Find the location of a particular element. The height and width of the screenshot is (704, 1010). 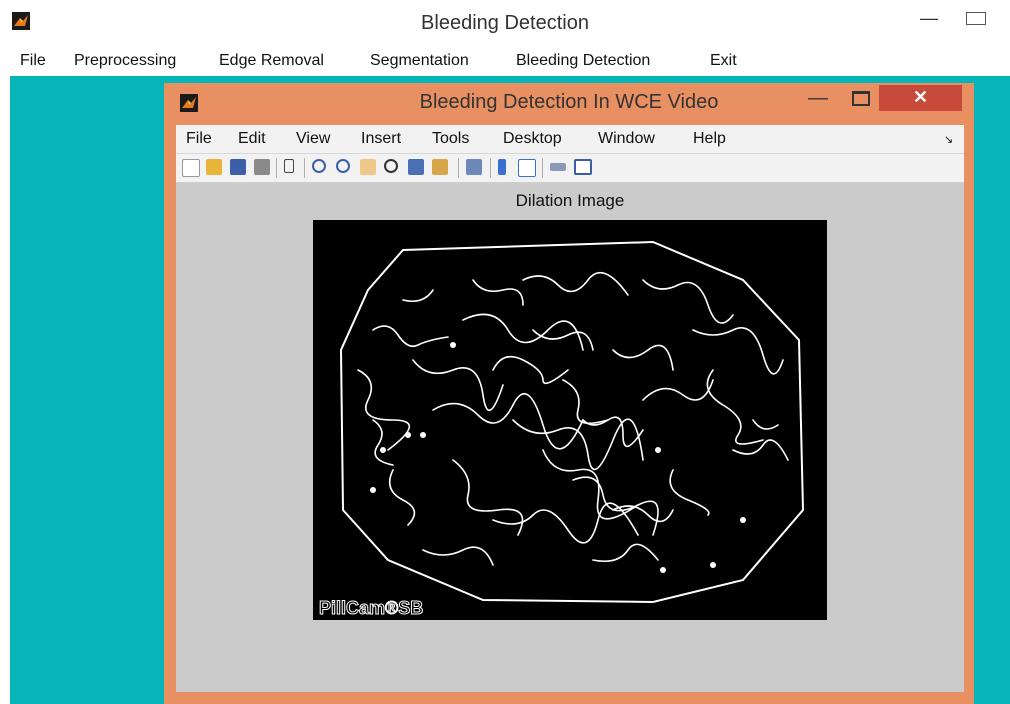

fig-menu-view: View is located at coordinates (313, 139).